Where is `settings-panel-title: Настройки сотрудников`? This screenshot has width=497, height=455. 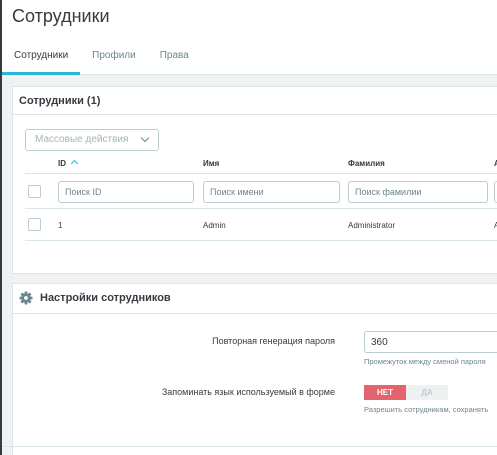
settings-panel-title: Настройки сотрудников is located at coordinates (105, 298).